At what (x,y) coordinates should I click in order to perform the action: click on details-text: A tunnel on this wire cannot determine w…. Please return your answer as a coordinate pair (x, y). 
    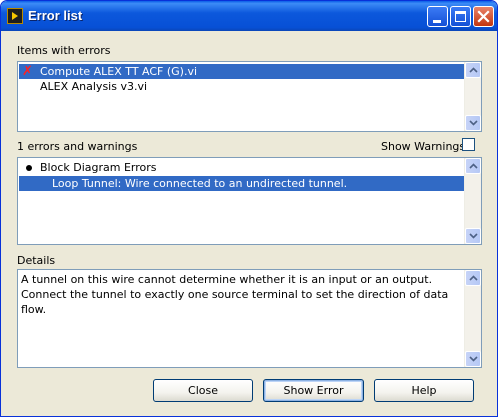
    Looking at the image, I should click on (235, 294).